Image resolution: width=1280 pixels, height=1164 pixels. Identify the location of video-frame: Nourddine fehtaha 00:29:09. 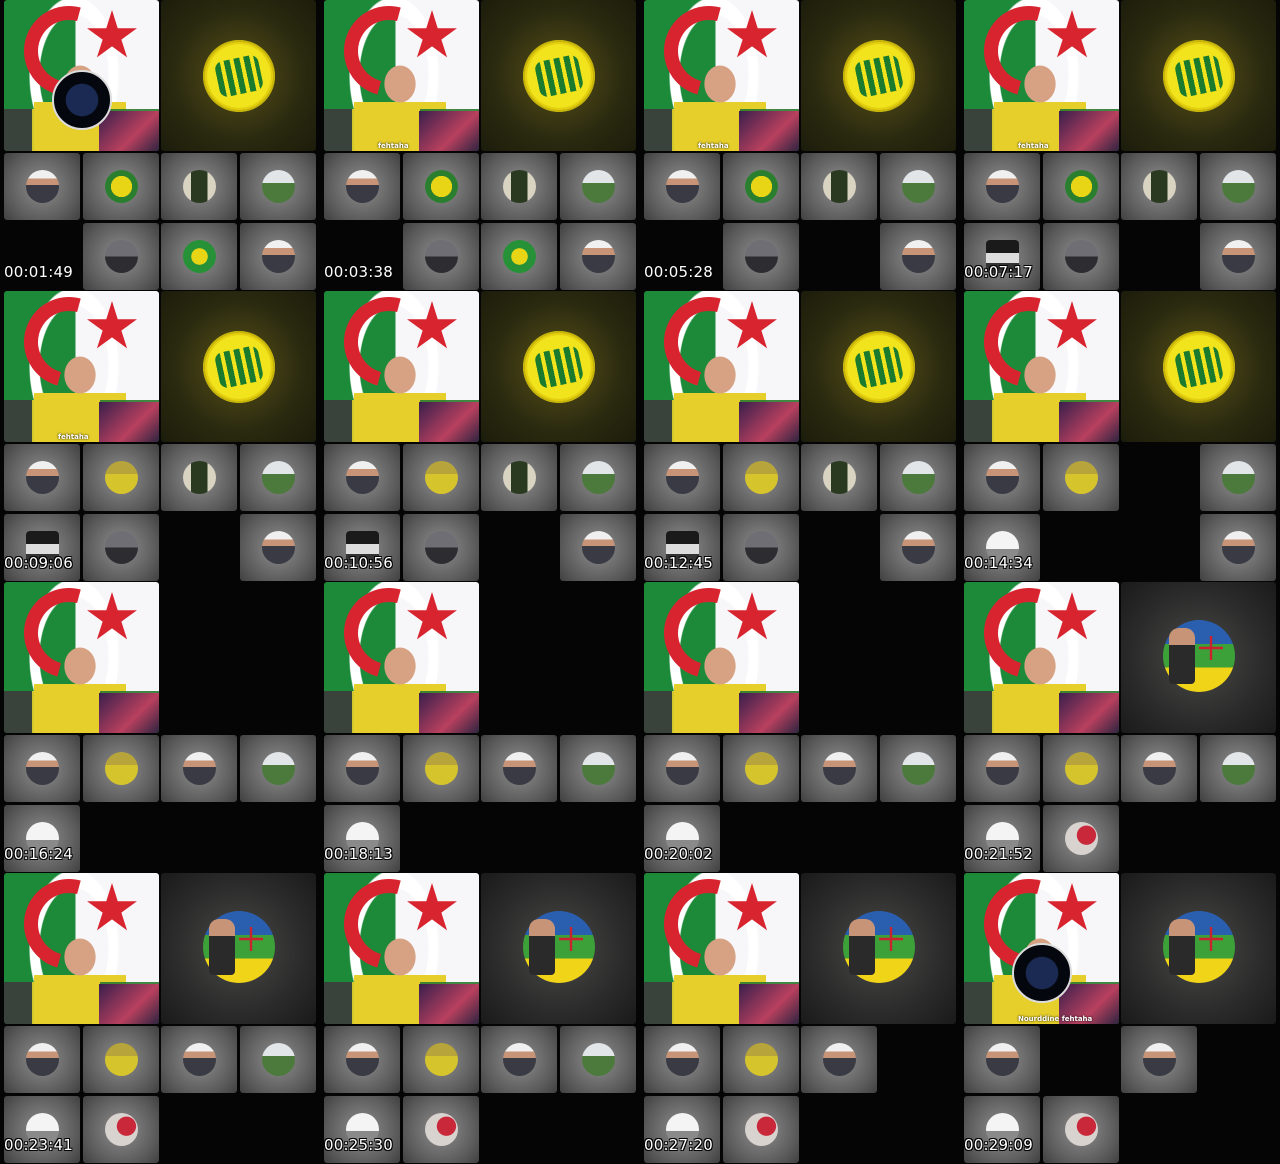
(1120, 1018).